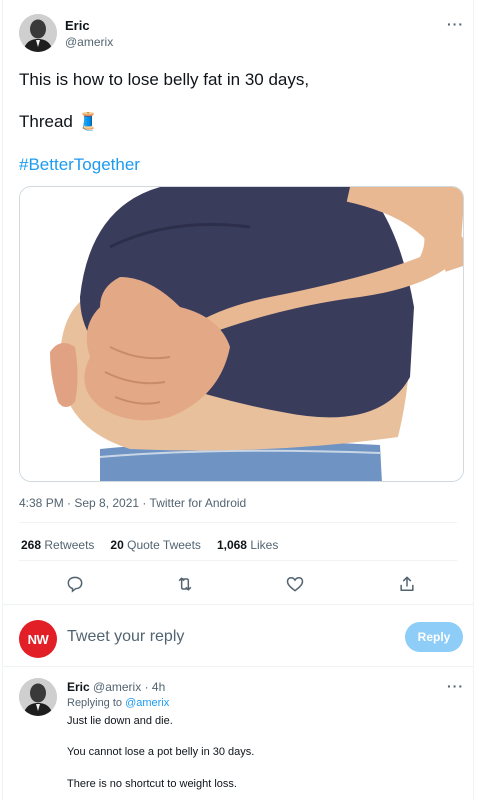  What do you see at coordinates (247, 545) in the screenshot?
I see `likes-stat: 1,068 Likes` at bounding box center [247, 545].